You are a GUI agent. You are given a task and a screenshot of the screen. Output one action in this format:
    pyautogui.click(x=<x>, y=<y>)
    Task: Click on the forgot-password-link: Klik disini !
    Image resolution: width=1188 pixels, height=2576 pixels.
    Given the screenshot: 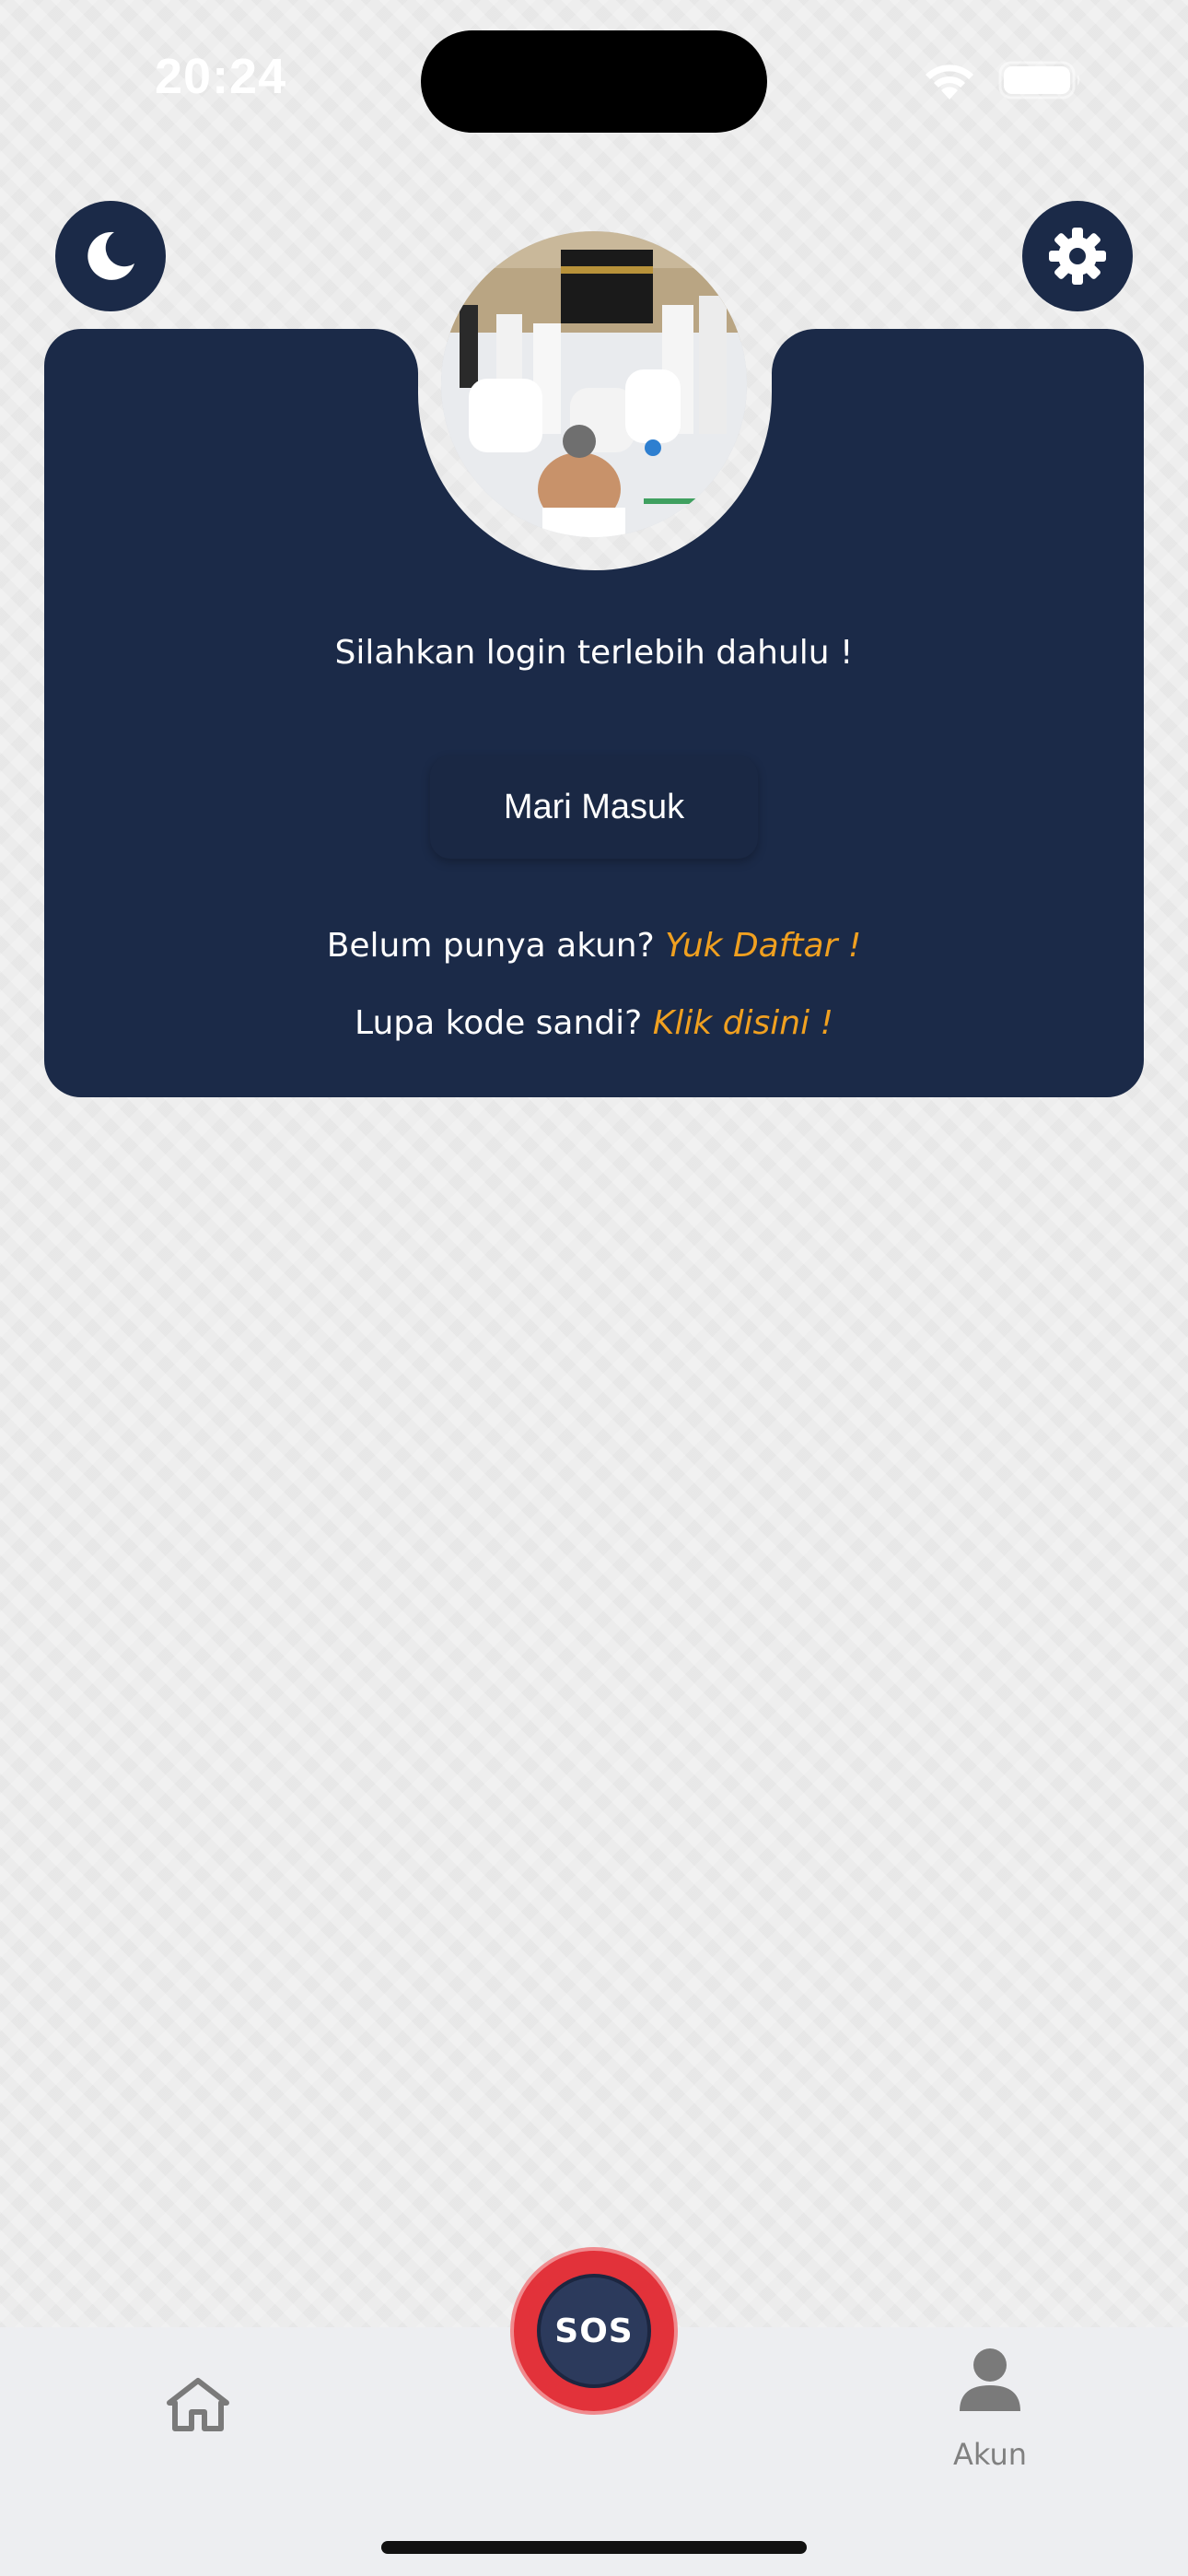 What is the action you would take?
    pyautogui.click(x=743, y=1023)
    